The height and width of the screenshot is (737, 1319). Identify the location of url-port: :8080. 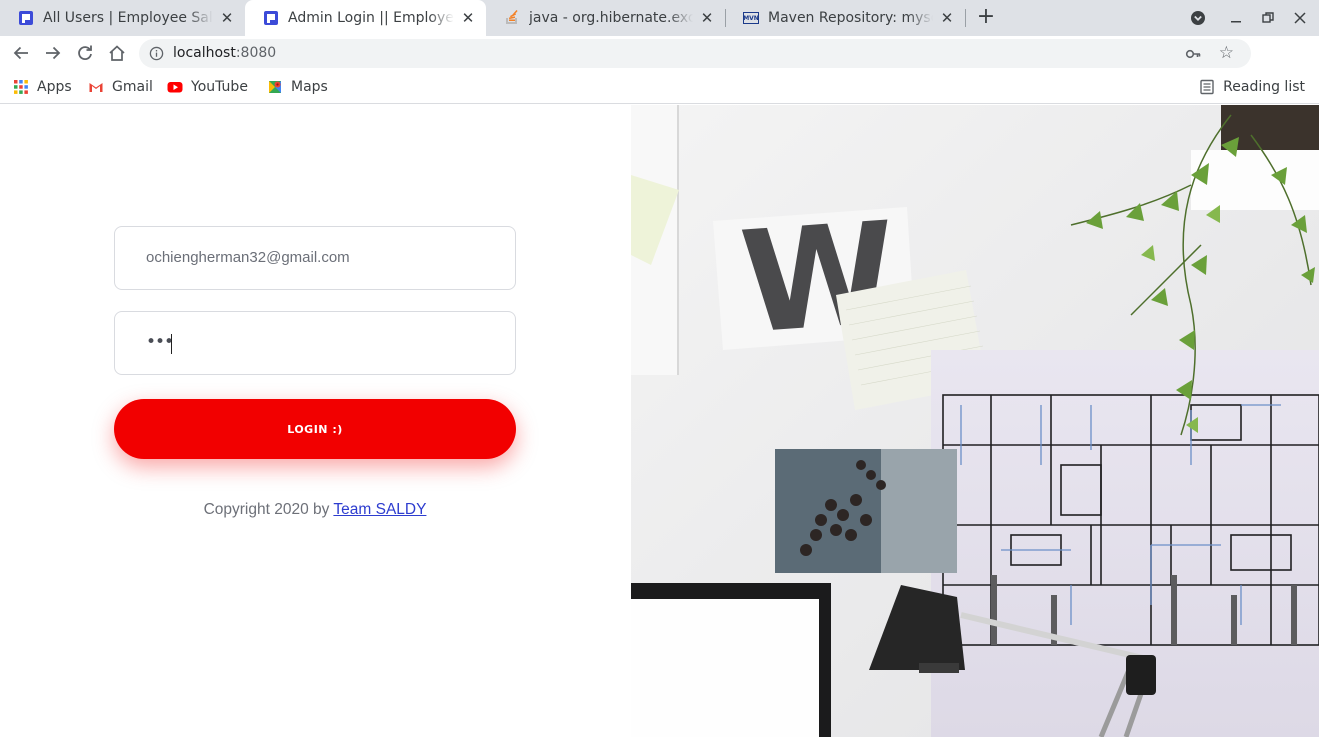
(256, 53).